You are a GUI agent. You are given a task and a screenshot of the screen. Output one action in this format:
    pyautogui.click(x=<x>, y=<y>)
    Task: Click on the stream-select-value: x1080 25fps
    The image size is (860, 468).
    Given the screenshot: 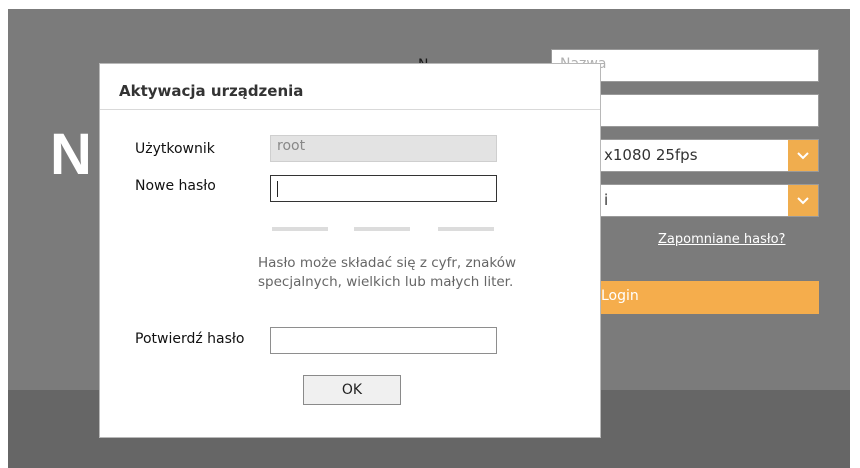 What is the action you would take?
    pyautogui.click(x=651, y=155)
    